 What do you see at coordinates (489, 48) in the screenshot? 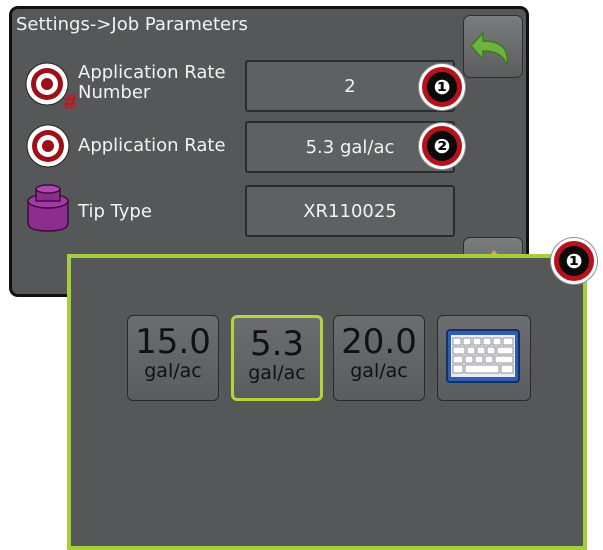
I see `back-arrow-icon` at bounding box center [489, 48].